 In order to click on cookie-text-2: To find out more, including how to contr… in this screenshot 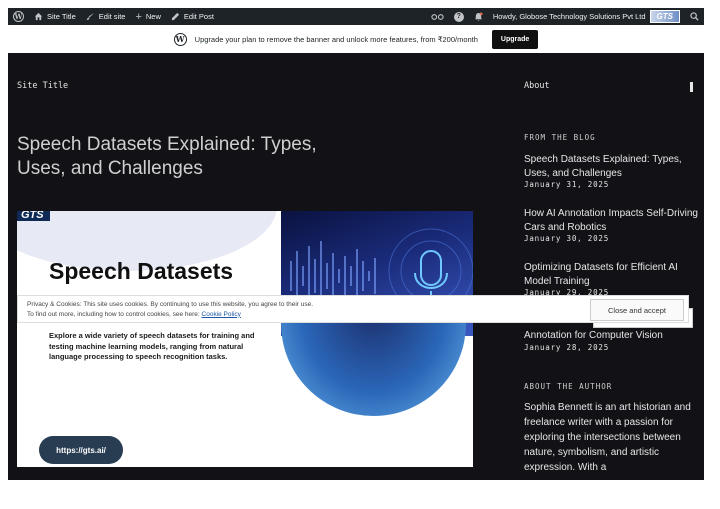, I will do `click(170, 315)`.